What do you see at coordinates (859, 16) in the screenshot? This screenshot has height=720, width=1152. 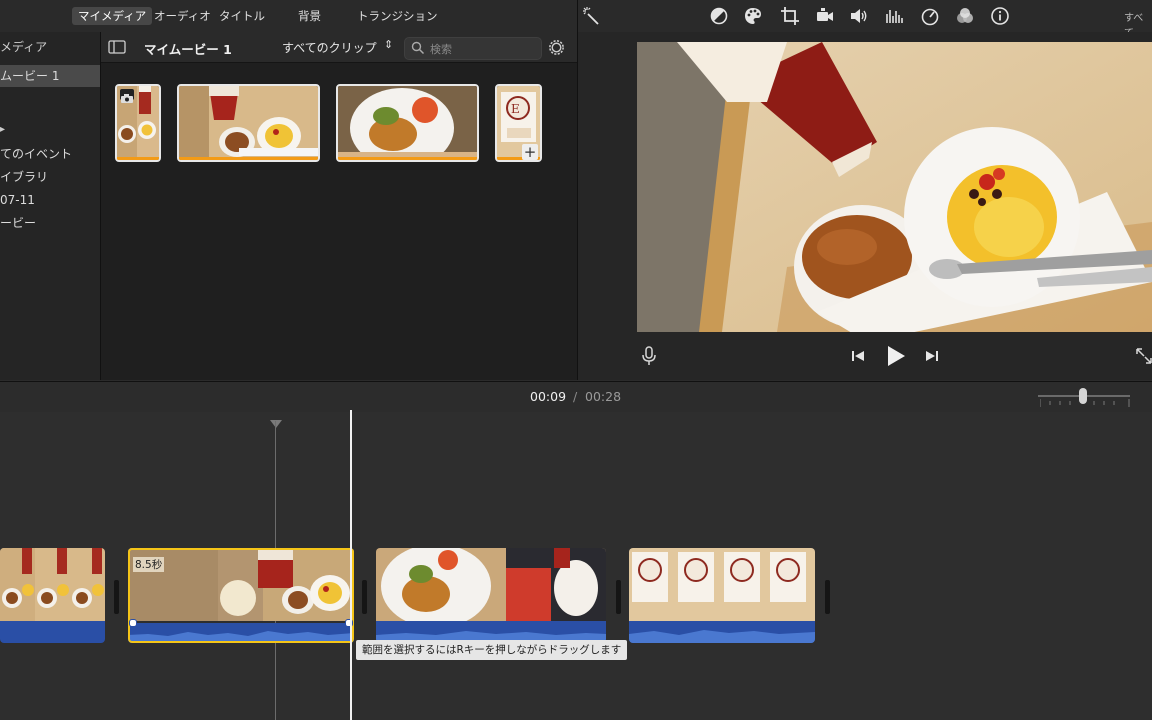 I see `volume-icon` at bounding box center [859, 16].